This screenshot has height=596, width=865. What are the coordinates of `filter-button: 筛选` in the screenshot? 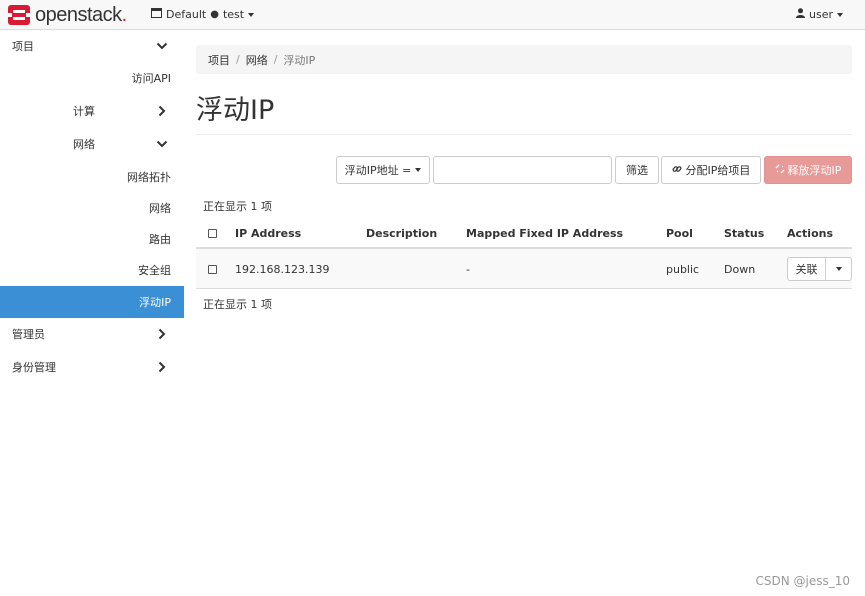 It's located at (637, 170).